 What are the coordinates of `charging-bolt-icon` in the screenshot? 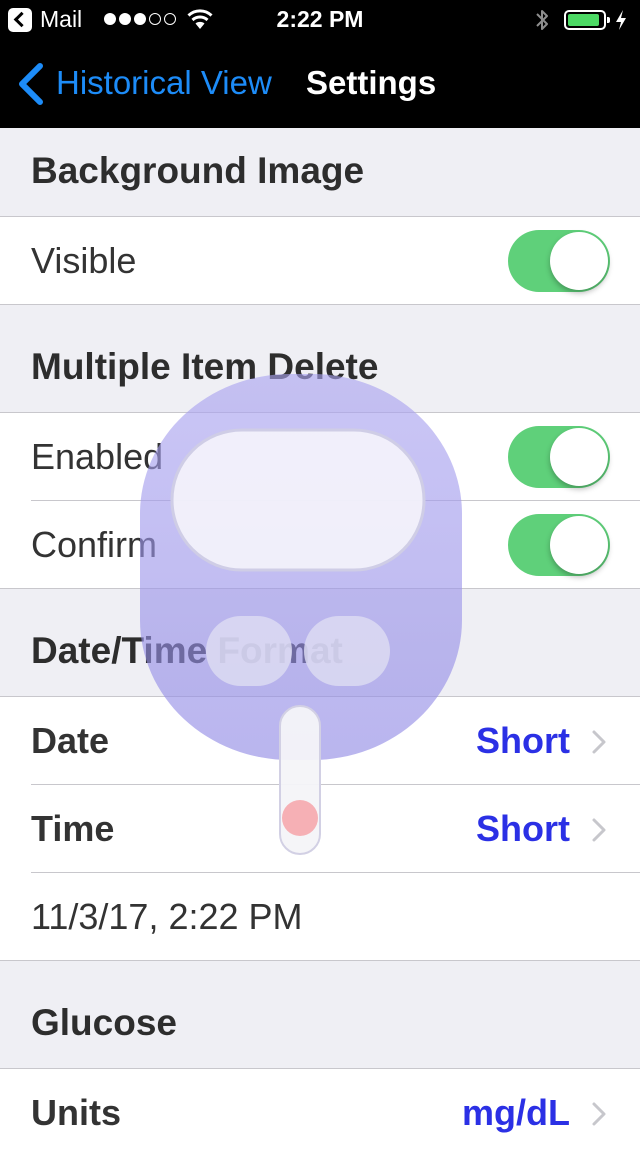 It's located at (621, 20).